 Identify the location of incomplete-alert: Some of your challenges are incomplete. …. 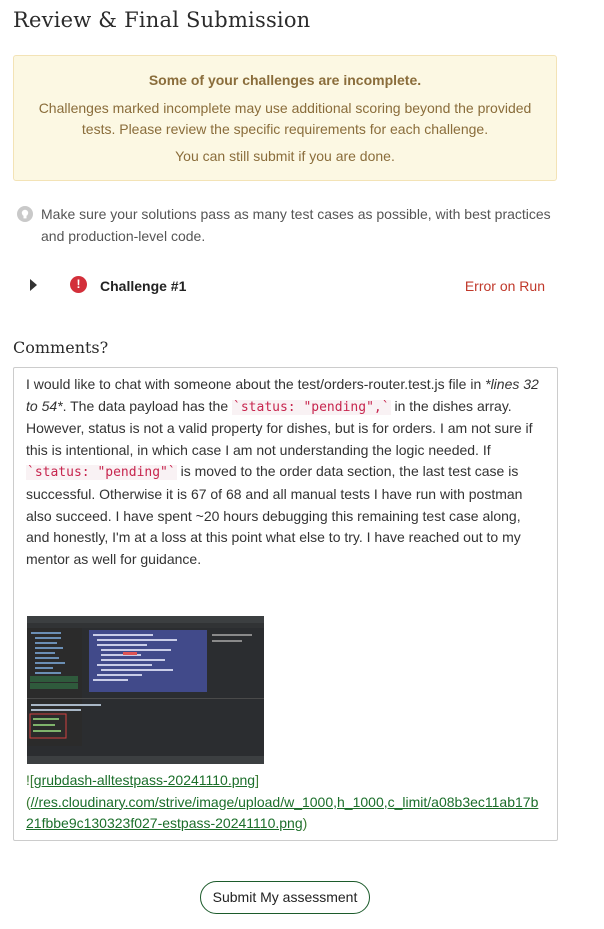
(285, 118).